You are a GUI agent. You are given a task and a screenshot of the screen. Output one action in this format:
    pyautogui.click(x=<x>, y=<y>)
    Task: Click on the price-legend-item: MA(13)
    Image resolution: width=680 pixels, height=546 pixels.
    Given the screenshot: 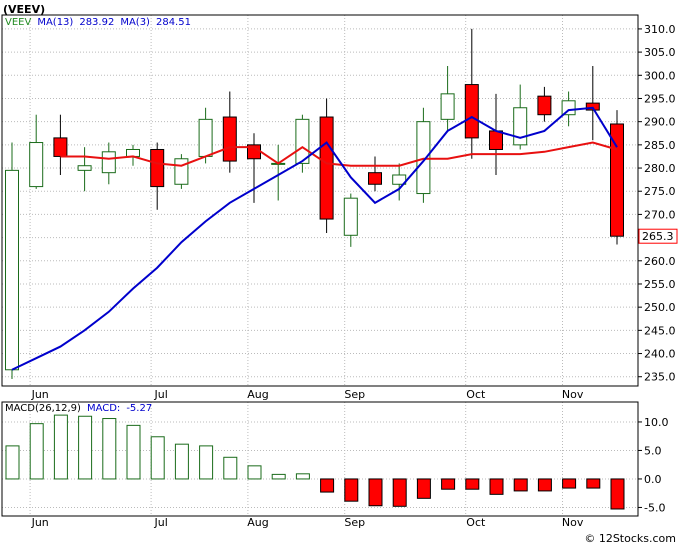 What is the action you would take?
    pyautogui.click(x=55, y=22)
    